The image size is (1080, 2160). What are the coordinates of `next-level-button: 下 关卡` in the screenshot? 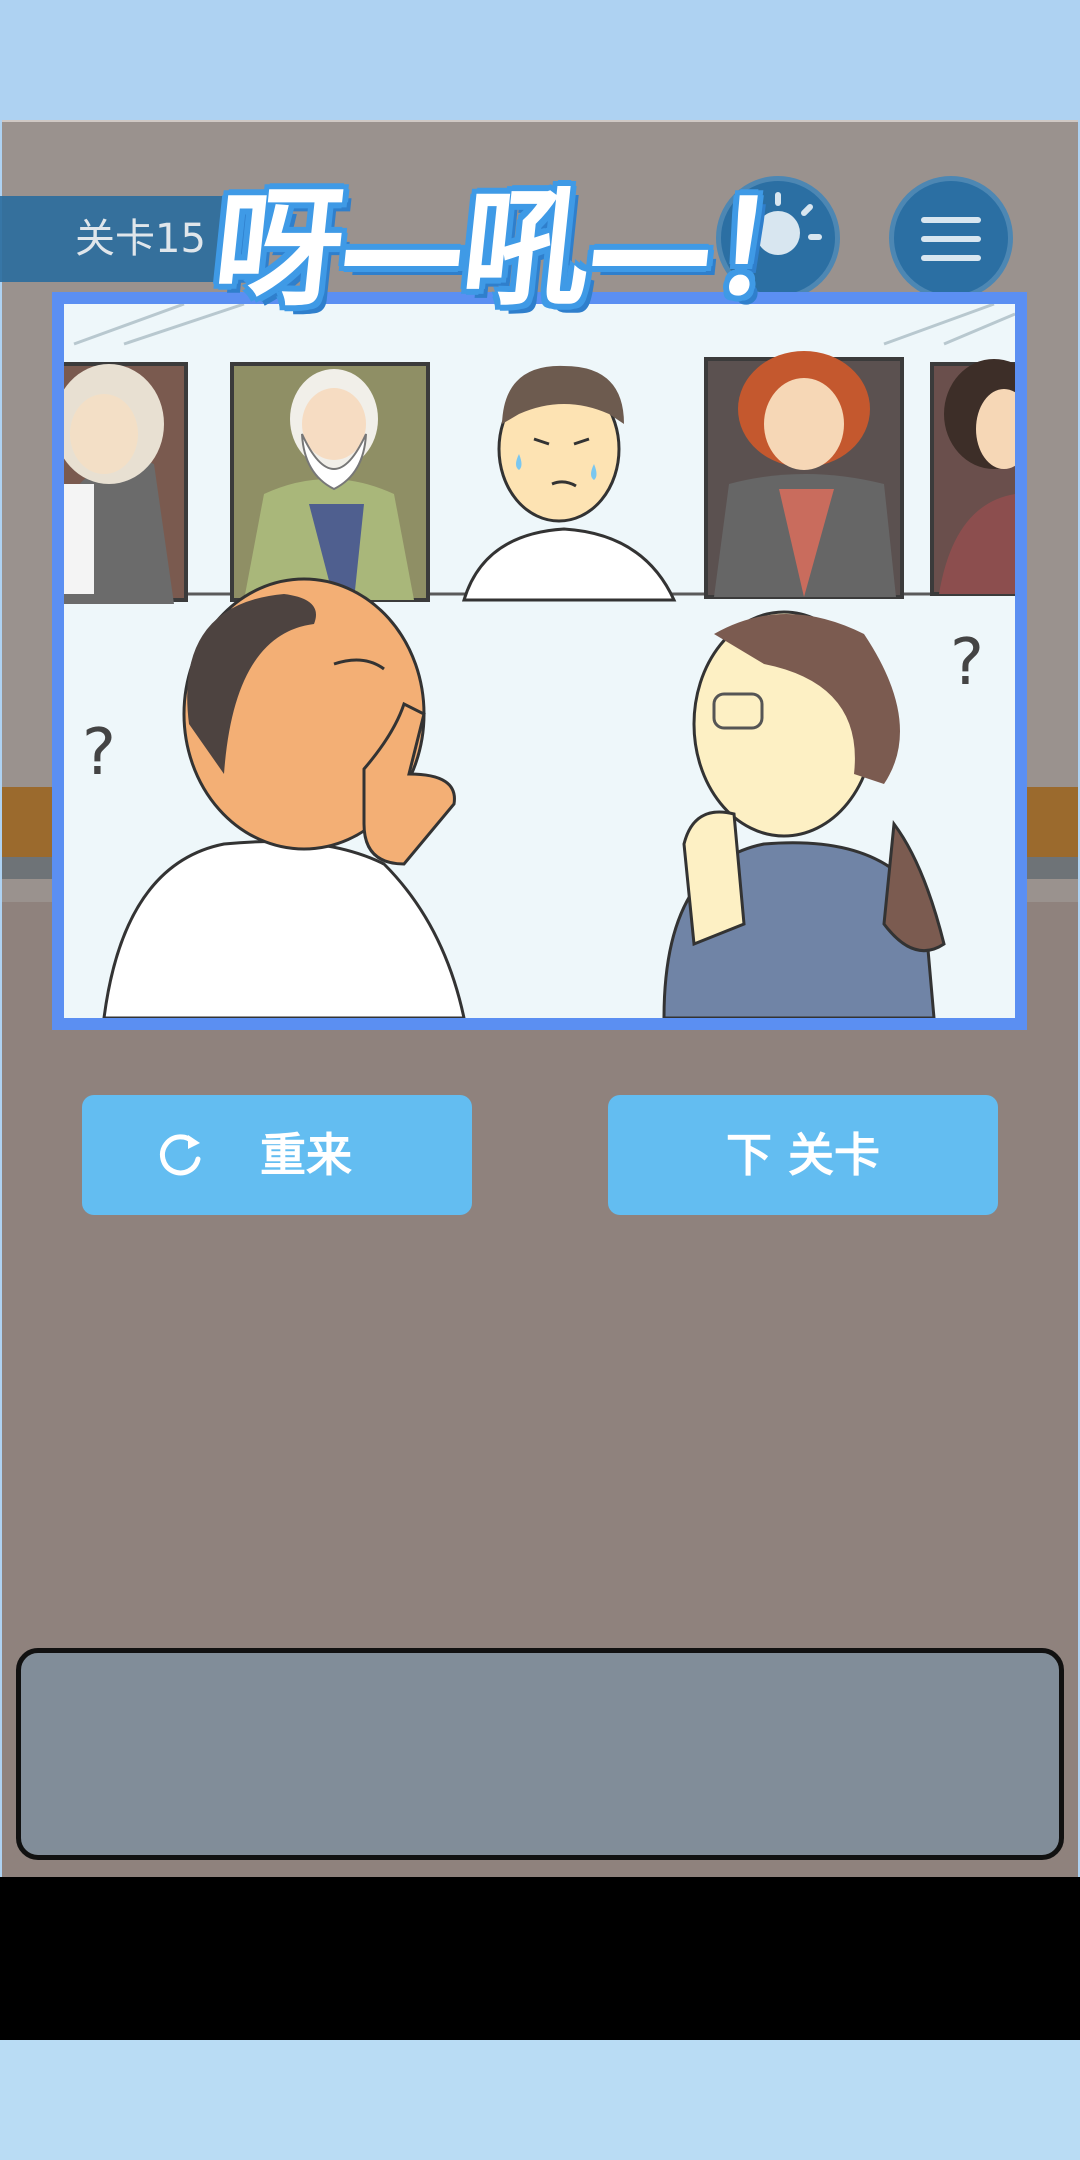 It's located at (803, 1155).